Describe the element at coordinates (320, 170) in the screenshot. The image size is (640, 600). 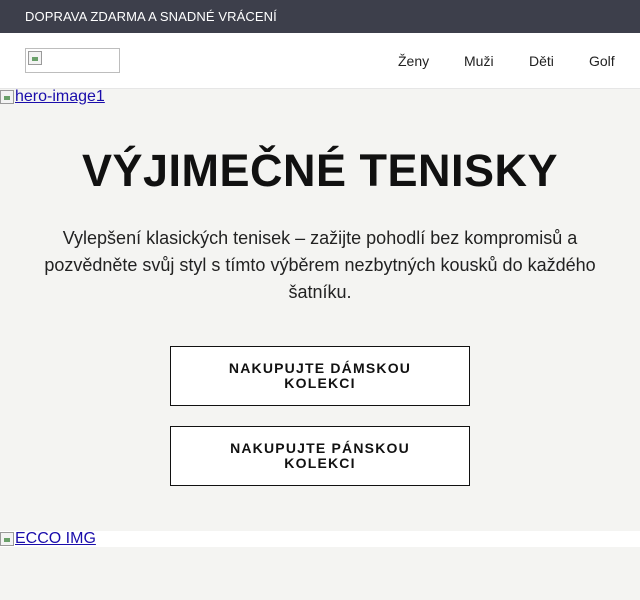
I see `hero-title: VÝJIMEČNÉ TENISKY` at that location.